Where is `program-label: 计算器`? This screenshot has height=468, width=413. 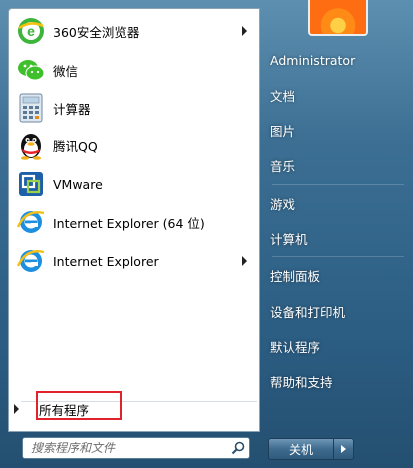
program-label: 计算器 is located at coordinates (72, 109).